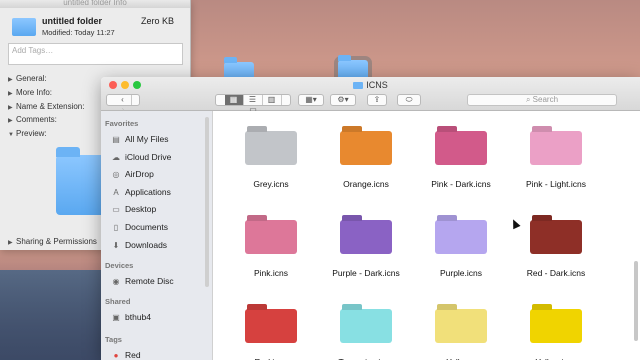  I want to click on sidebar-item-all-my-files: ▤ All My Files, so click(139, 139).